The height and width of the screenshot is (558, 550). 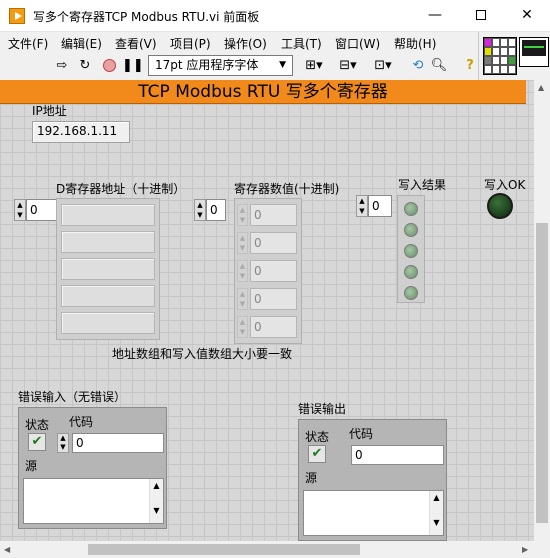 What do you see at coordinates (72, 397) in the screenshot?
I see `error-in-label: 错误输入（无错误）` at bounding box center [72, 397].